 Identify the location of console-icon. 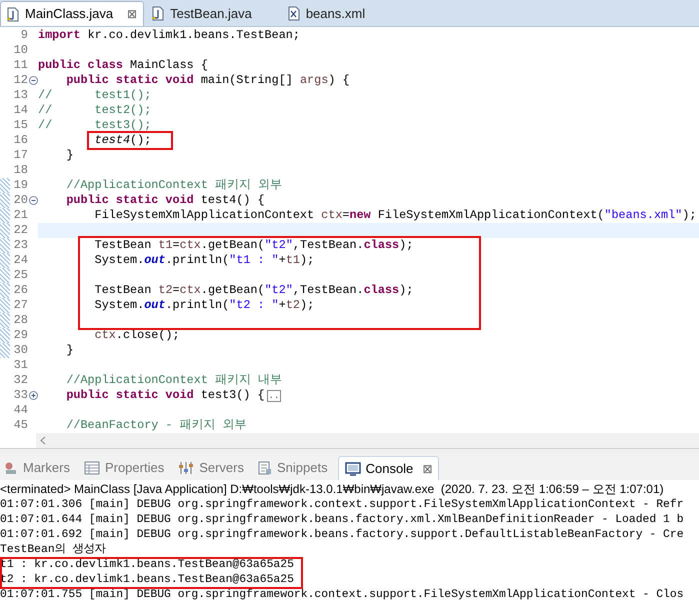
(352, 469).